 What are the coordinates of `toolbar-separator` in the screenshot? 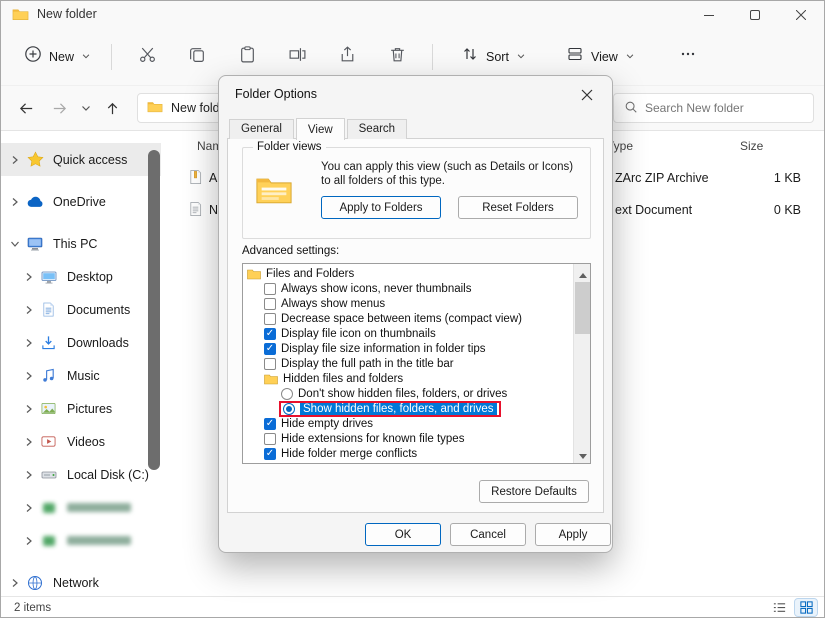 It's located at (112, 56).